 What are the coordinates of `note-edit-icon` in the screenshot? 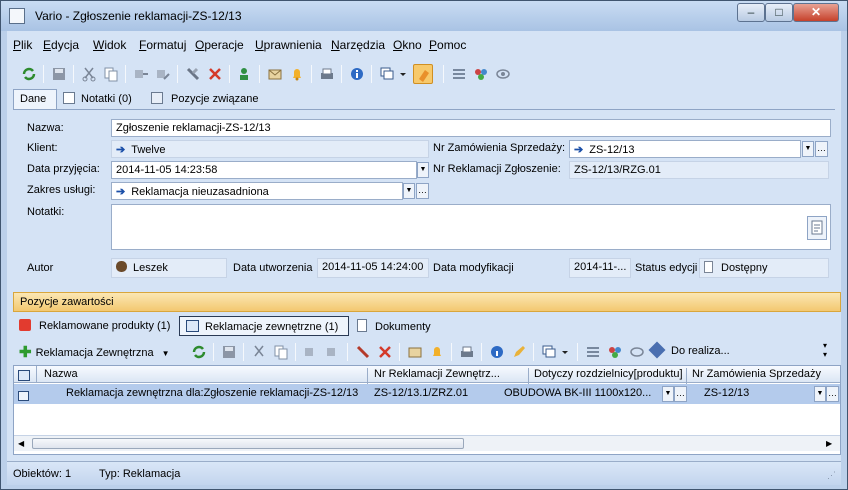 It's located at (817, 228).